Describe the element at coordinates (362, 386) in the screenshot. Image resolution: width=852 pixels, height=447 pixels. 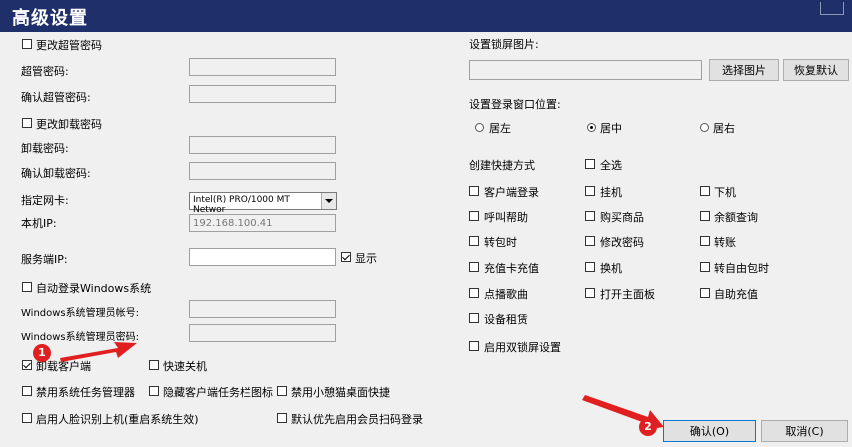
I see `annotation-arrows` at that location.